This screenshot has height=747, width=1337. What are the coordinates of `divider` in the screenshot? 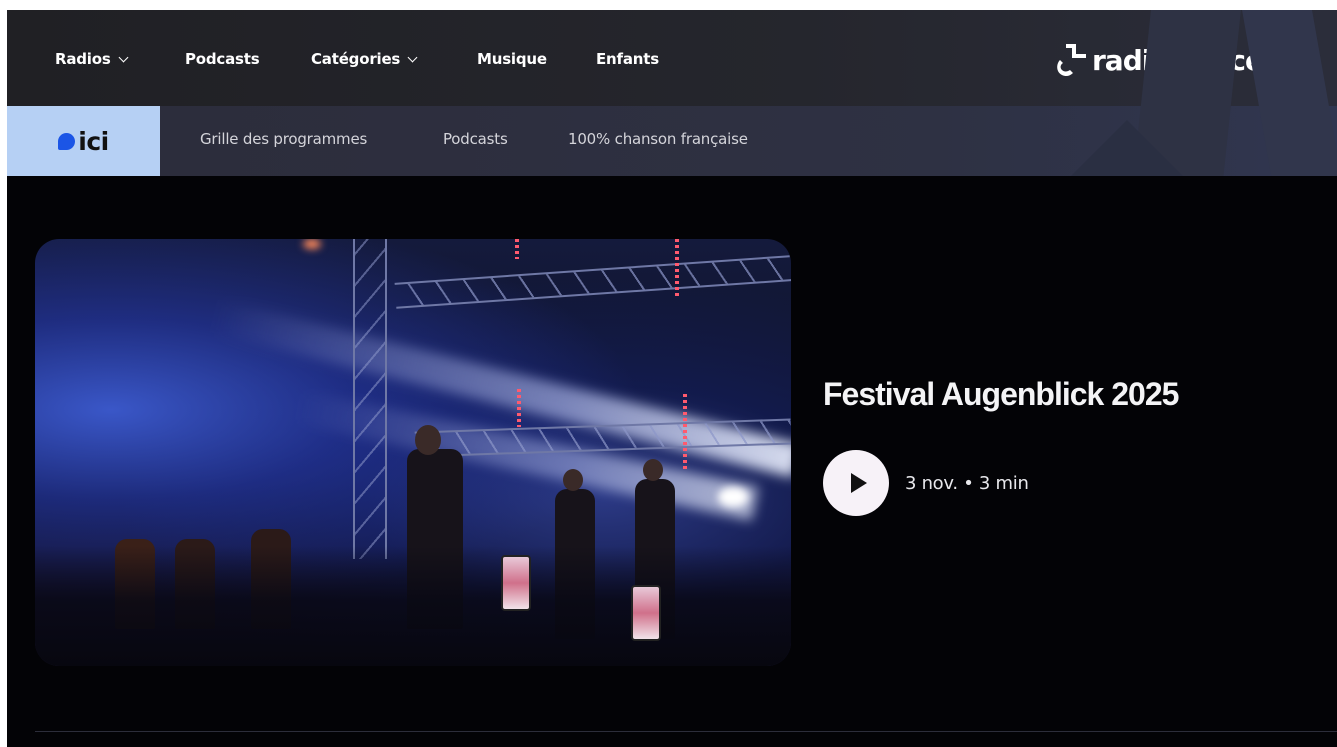 It's located at (686, 731).